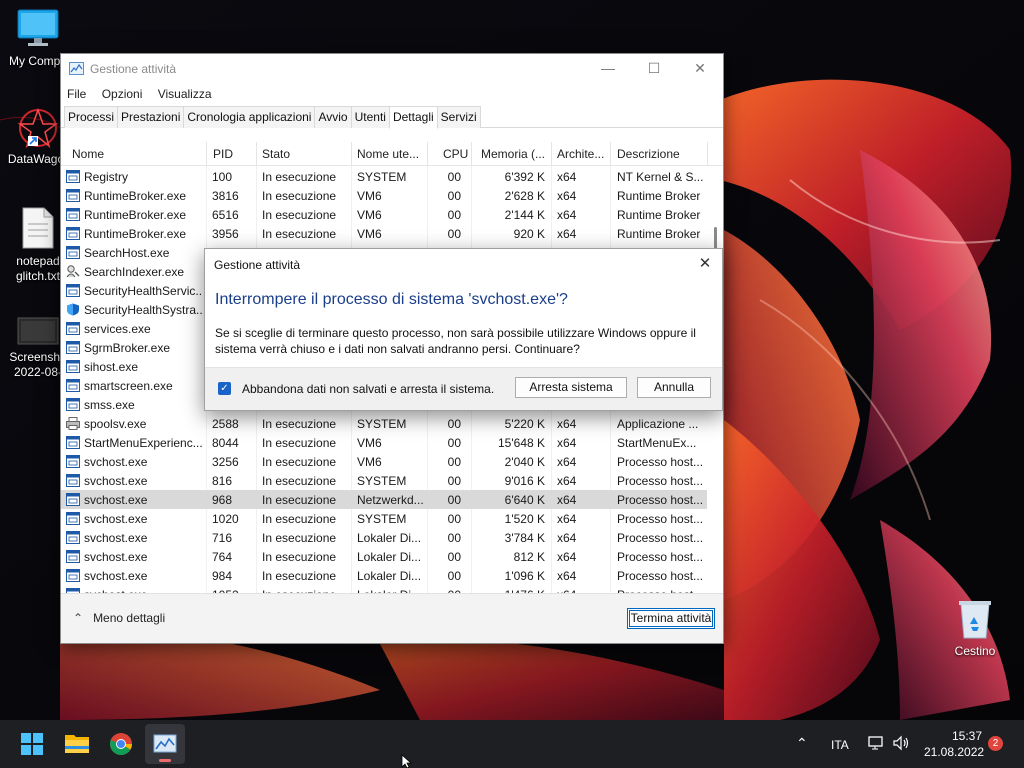  I want to click on maximize-button: ☐, so click(654, 68).